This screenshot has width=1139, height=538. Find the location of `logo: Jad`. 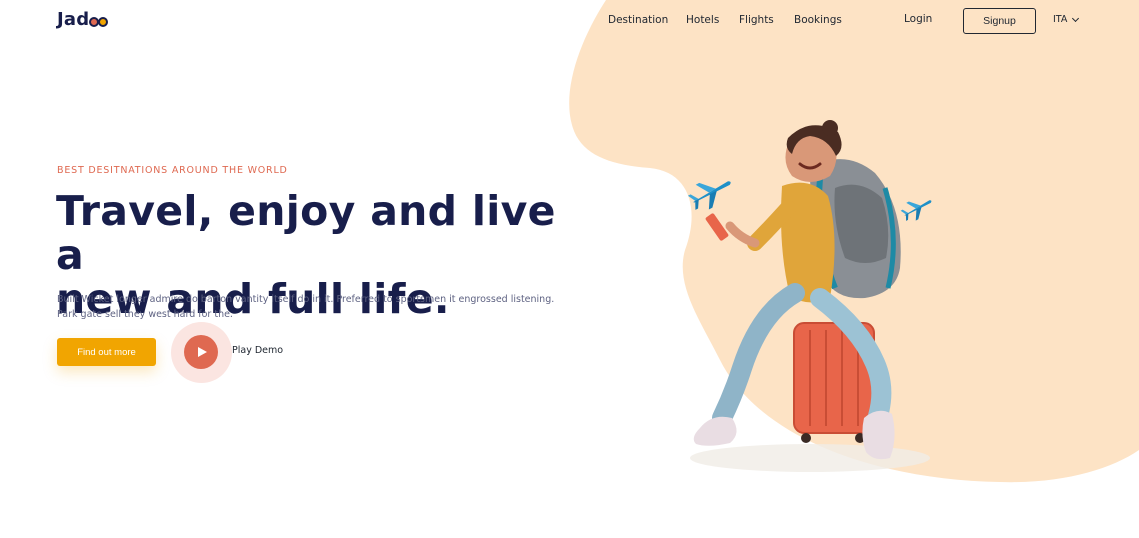

logo: Jad is located at coordinates (83, 19).